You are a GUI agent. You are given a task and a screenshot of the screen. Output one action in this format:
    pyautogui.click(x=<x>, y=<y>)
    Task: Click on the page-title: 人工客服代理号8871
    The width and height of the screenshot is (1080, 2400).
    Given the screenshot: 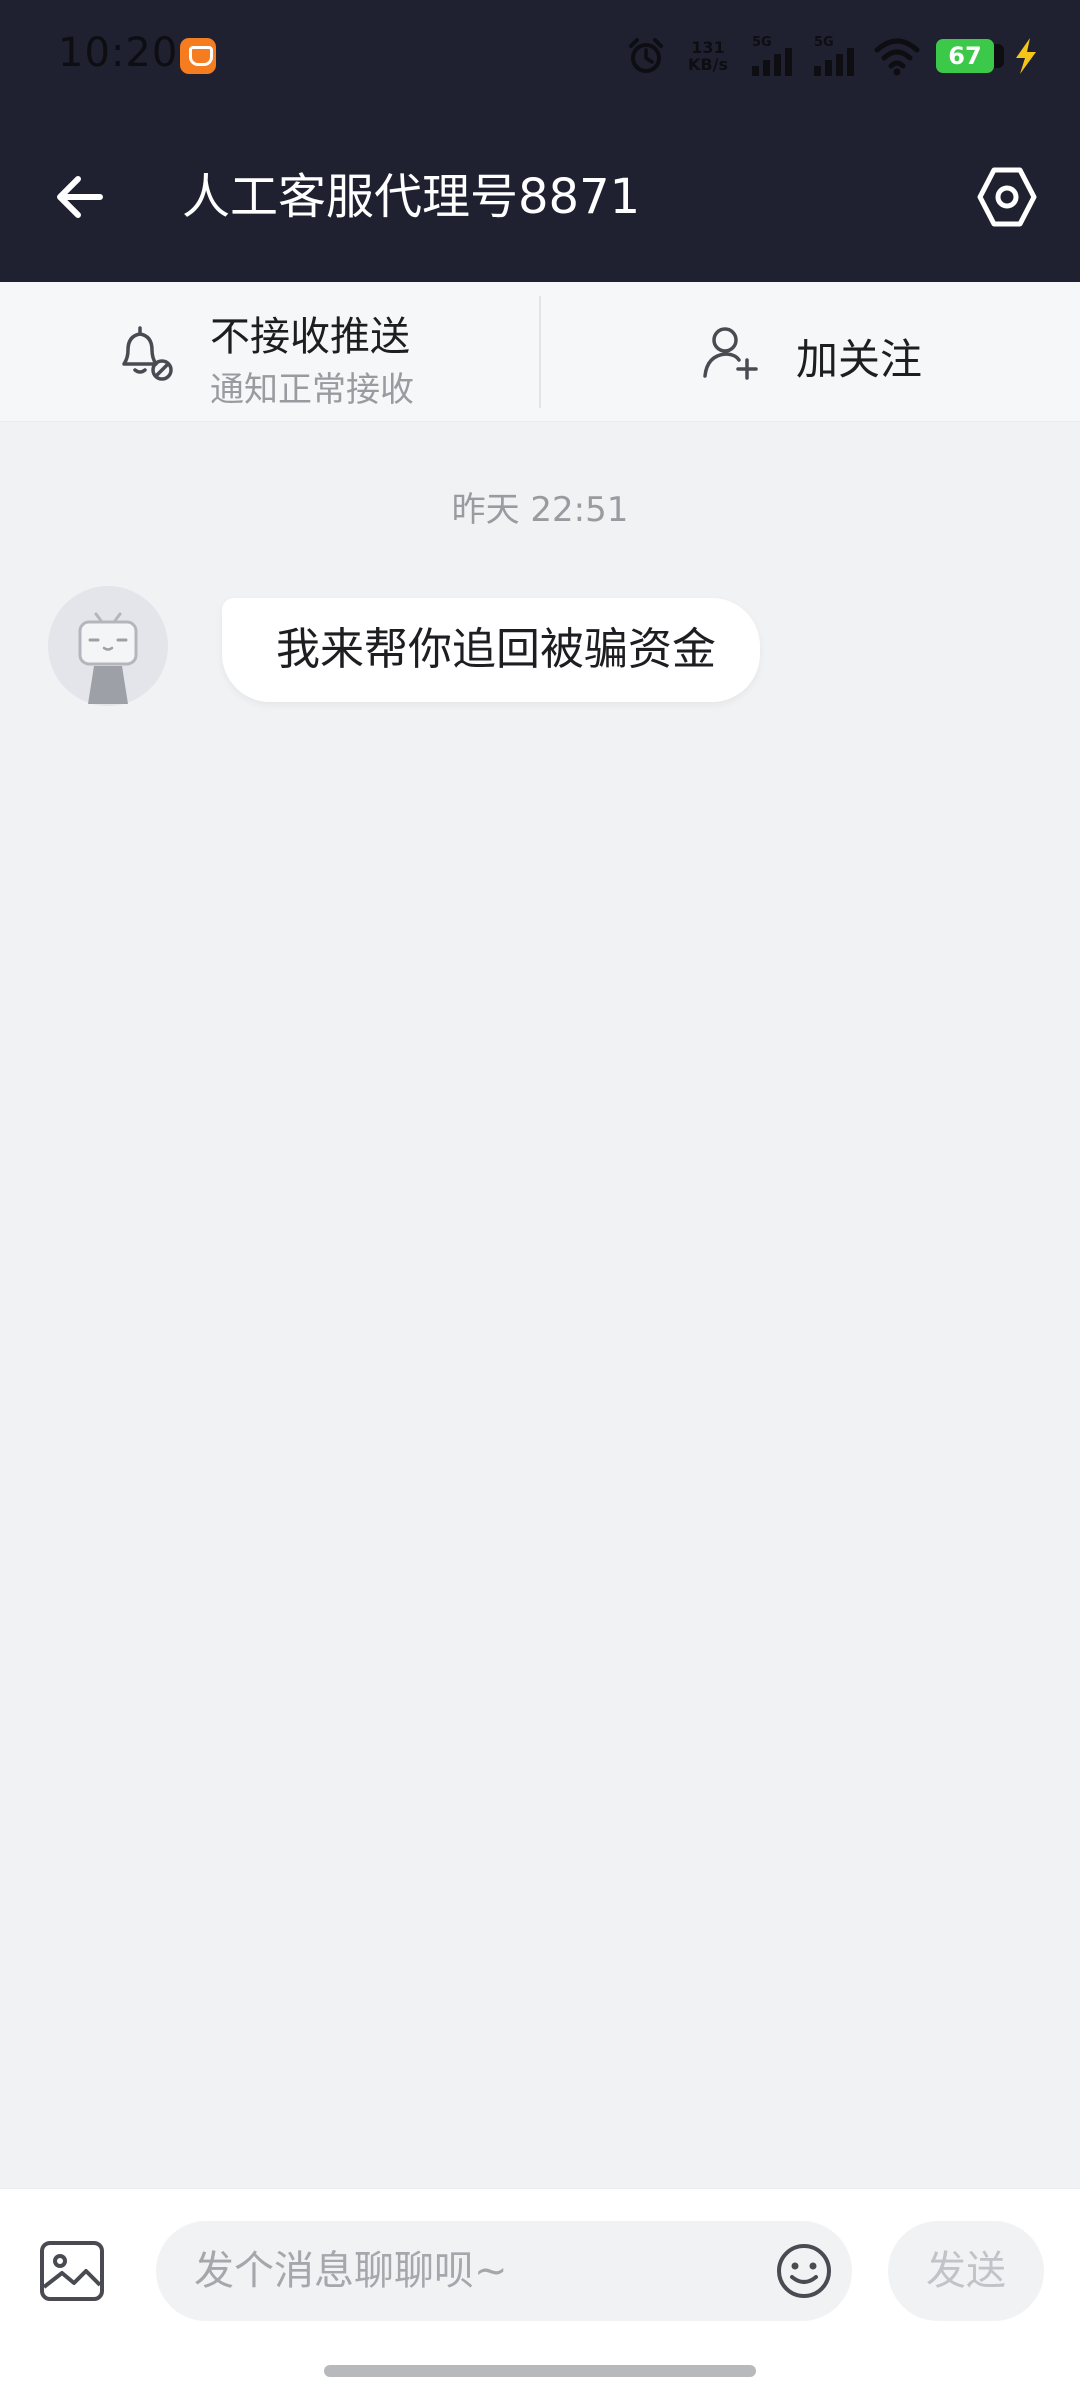 What is the action you would take?
    pyautogui.click(x=411, y=197)
    